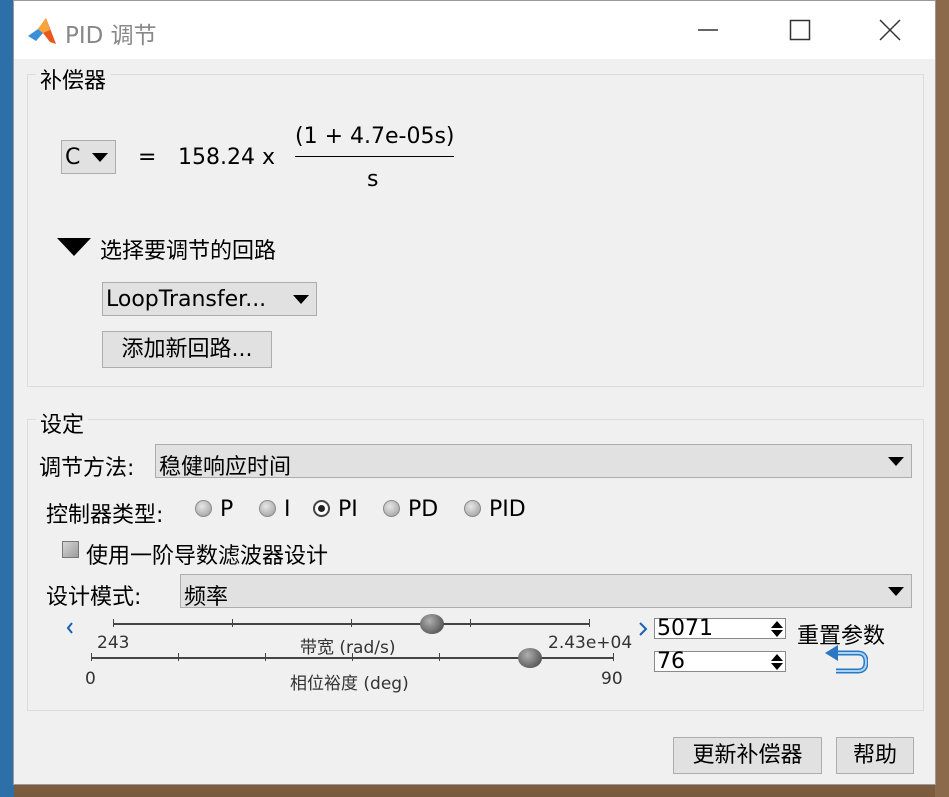  Describe the element at coordinates (590, 643) in the screenshot. I see `bandwidth-max-label: 2.43e+04` at that location.